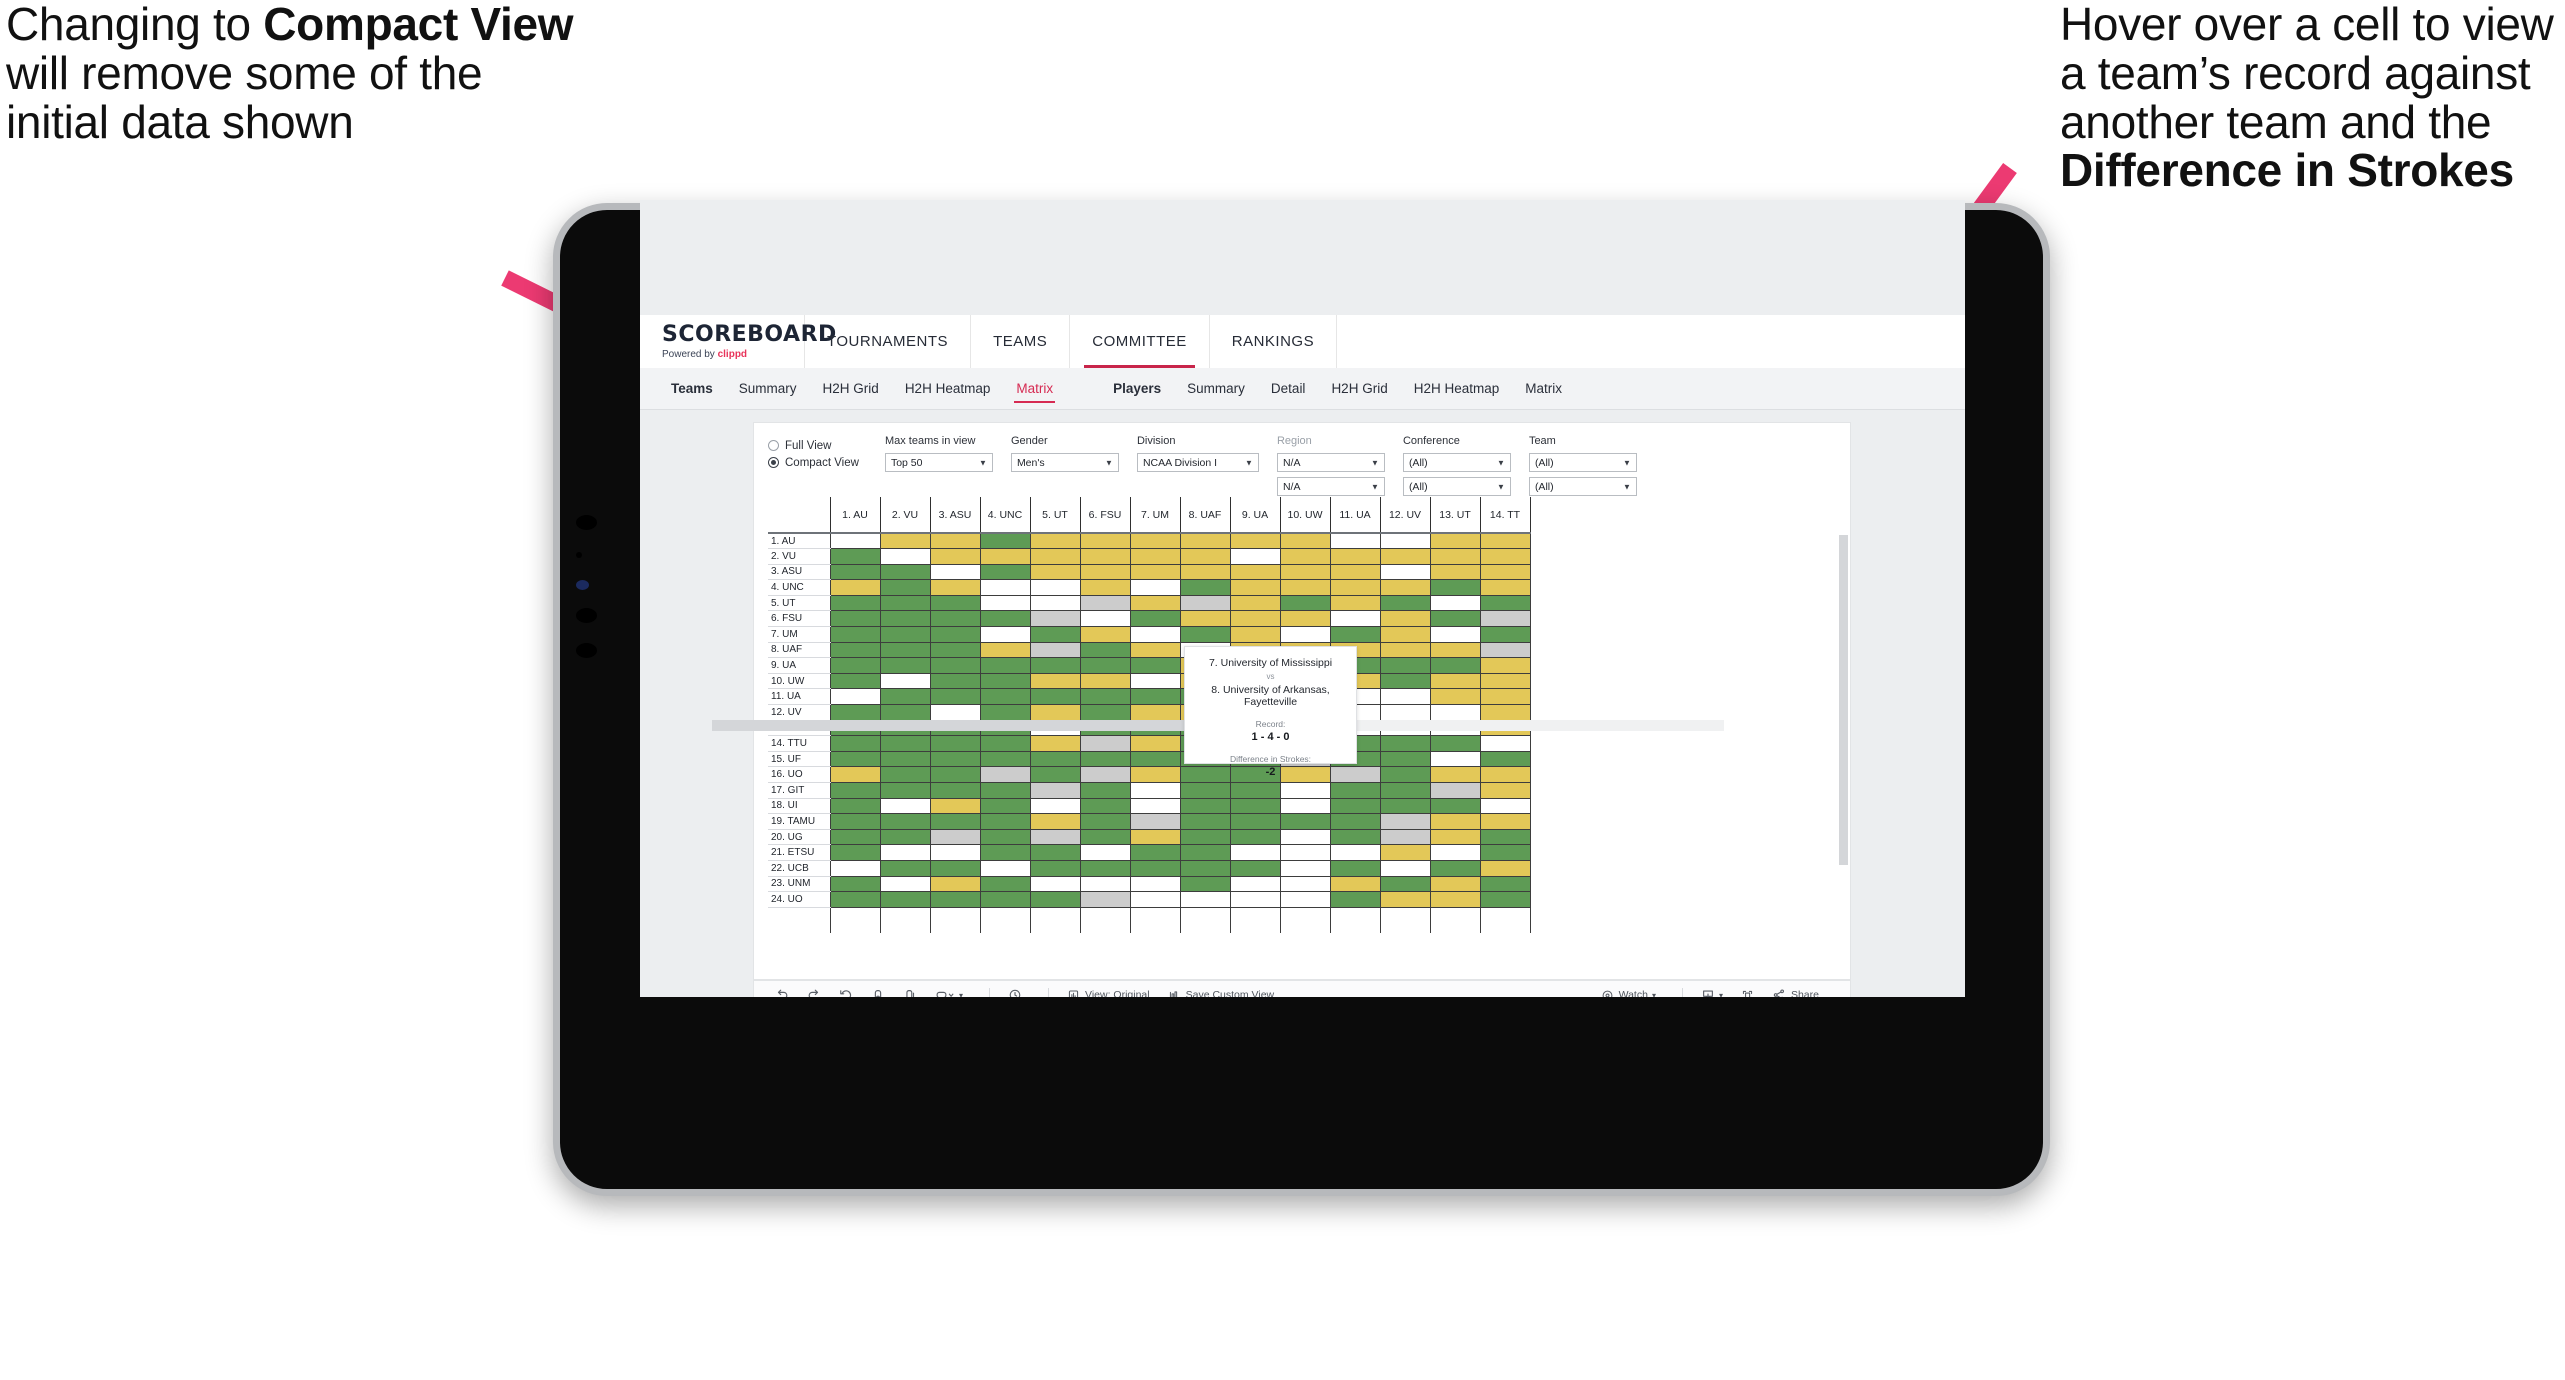  What do you see at coordinates (799, 556) in the screenshot?
I see `matrix-row-header: 2. VU` at bounding box center [799, 556].